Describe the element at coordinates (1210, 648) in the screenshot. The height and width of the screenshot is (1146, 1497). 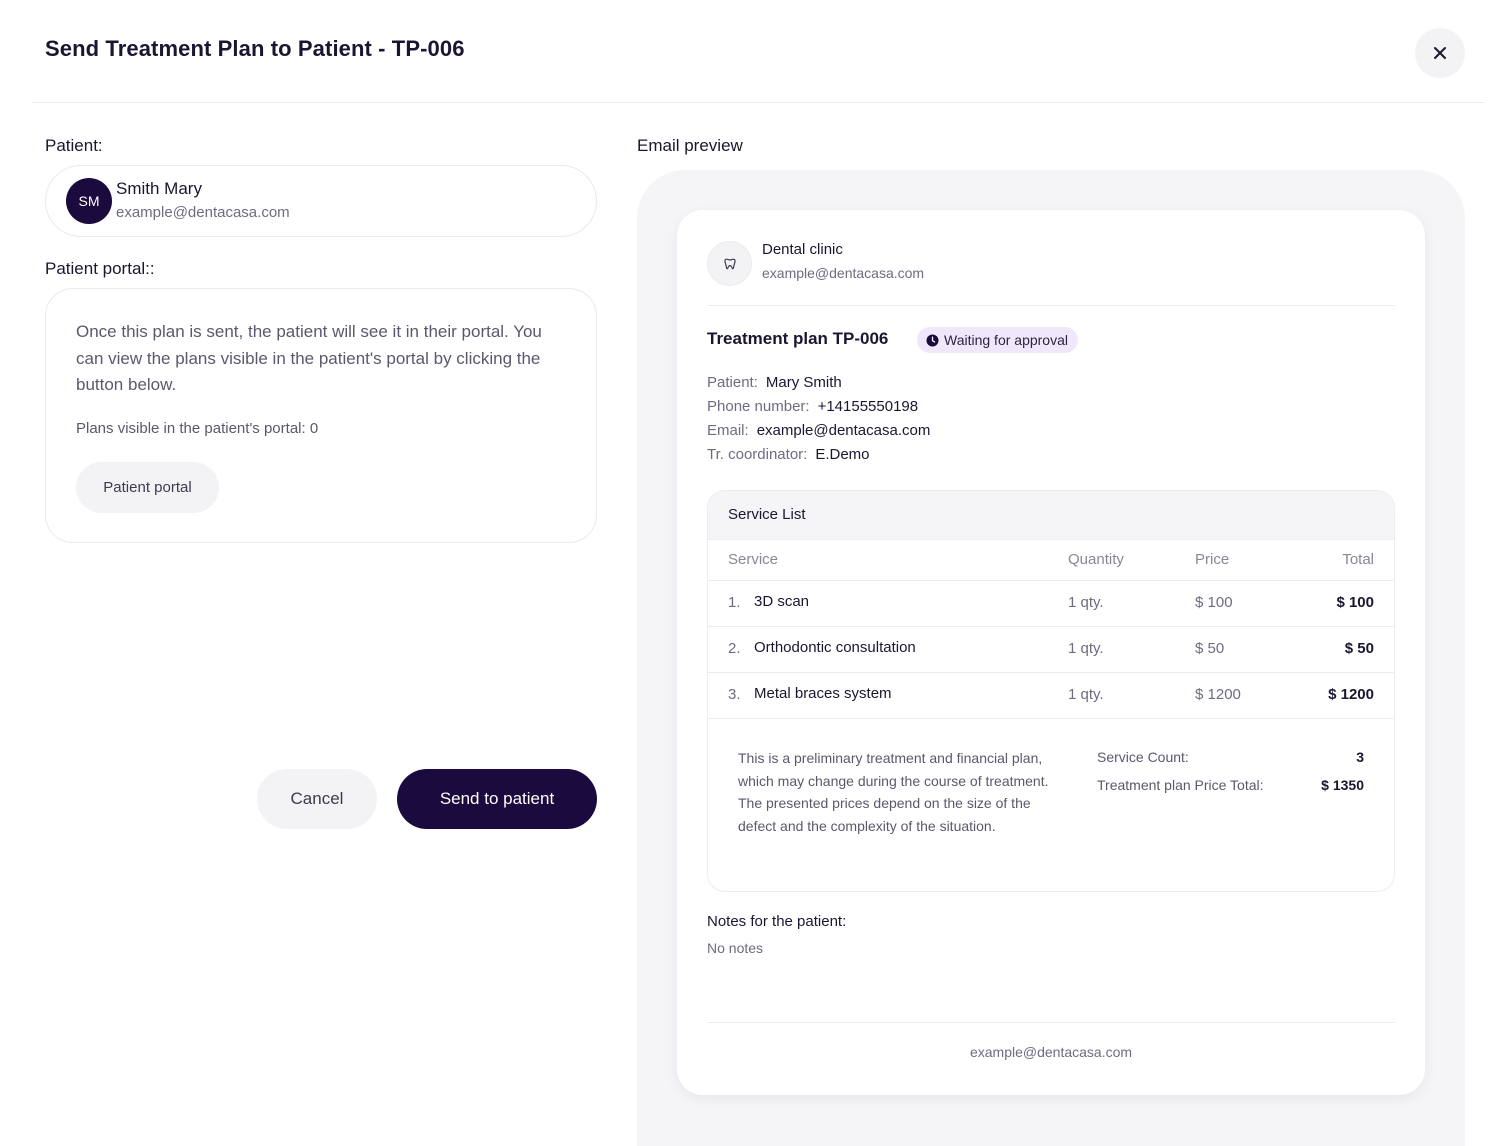
I see `service-price: $ 50` at that location.